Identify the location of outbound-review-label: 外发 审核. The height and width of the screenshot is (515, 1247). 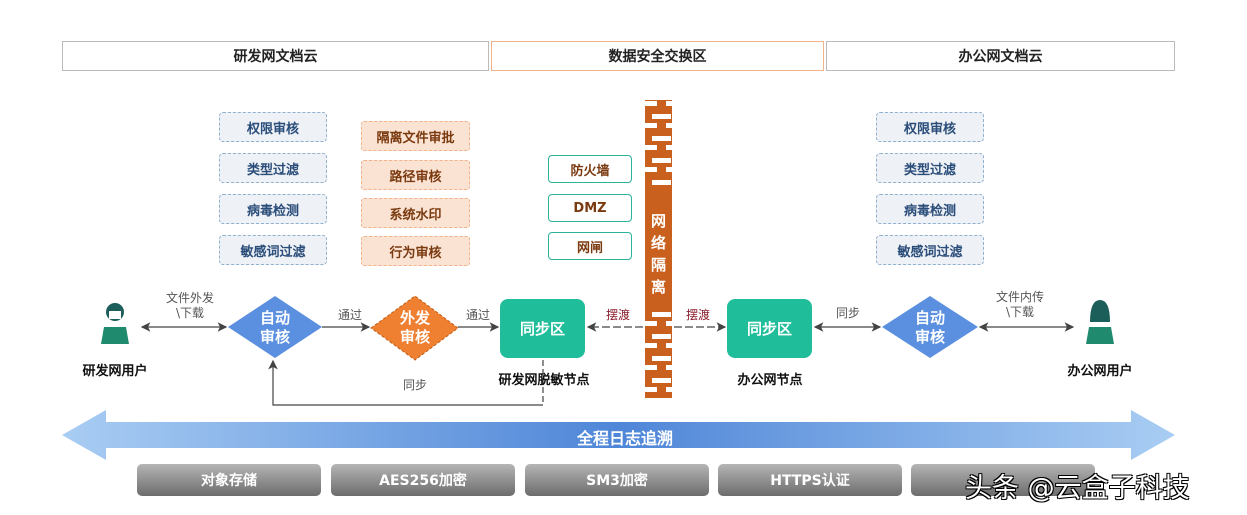
(414, 327).